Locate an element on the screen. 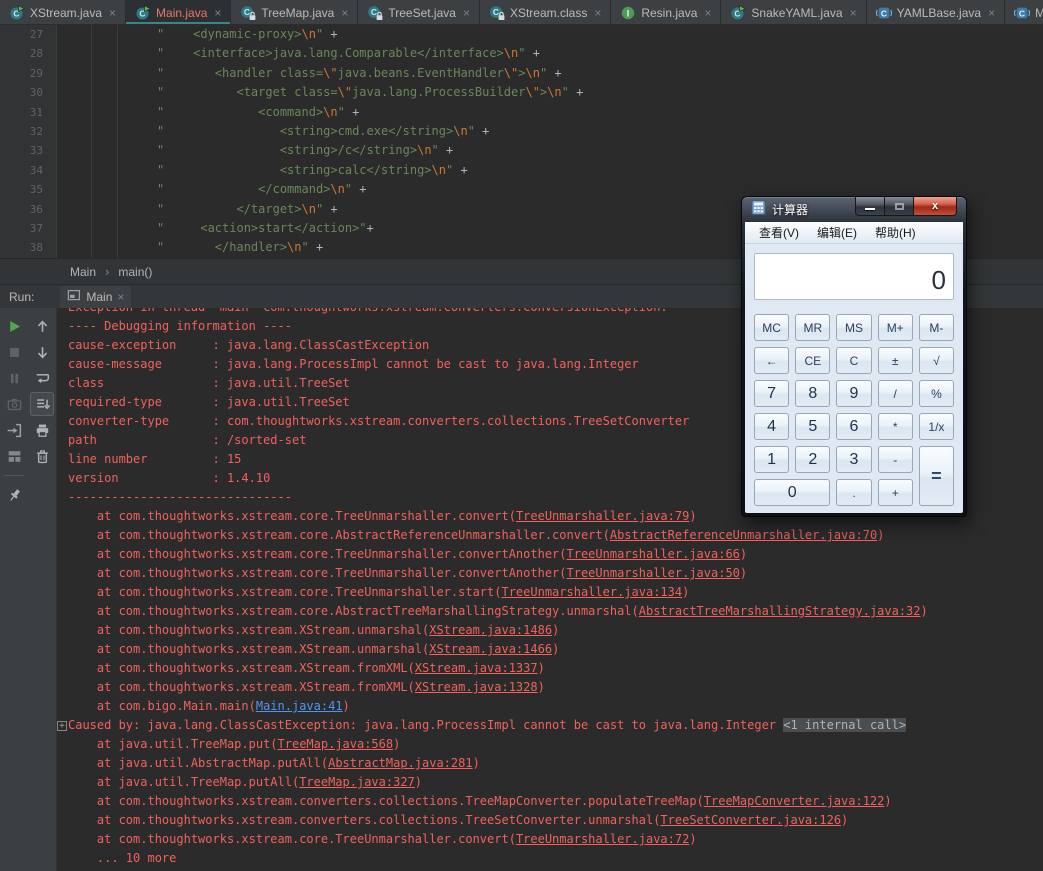  folded-frames-badge: <1 internal call> is located at coordinates (845, 725).